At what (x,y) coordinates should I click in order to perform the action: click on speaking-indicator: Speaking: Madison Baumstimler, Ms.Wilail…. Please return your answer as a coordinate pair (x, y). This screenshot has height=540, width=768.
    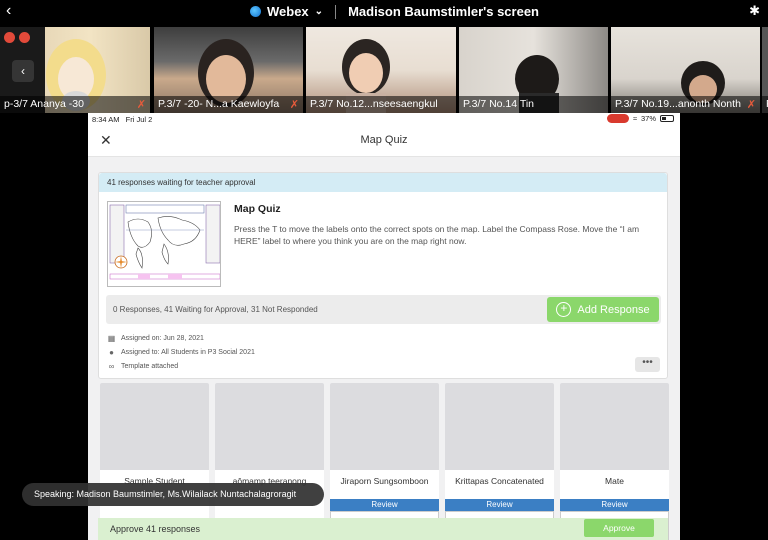
    Looking at the image, I should click on (173, 494).